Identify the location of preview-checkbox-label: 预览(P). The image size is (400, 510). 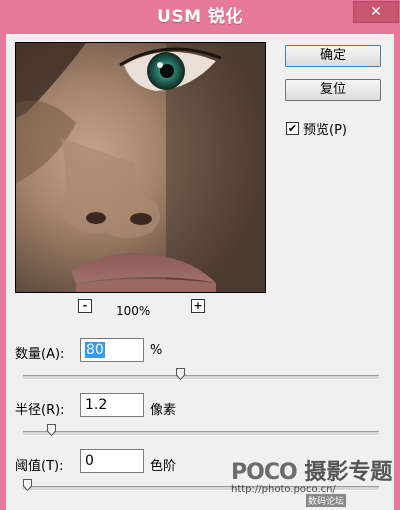
(325, 130).